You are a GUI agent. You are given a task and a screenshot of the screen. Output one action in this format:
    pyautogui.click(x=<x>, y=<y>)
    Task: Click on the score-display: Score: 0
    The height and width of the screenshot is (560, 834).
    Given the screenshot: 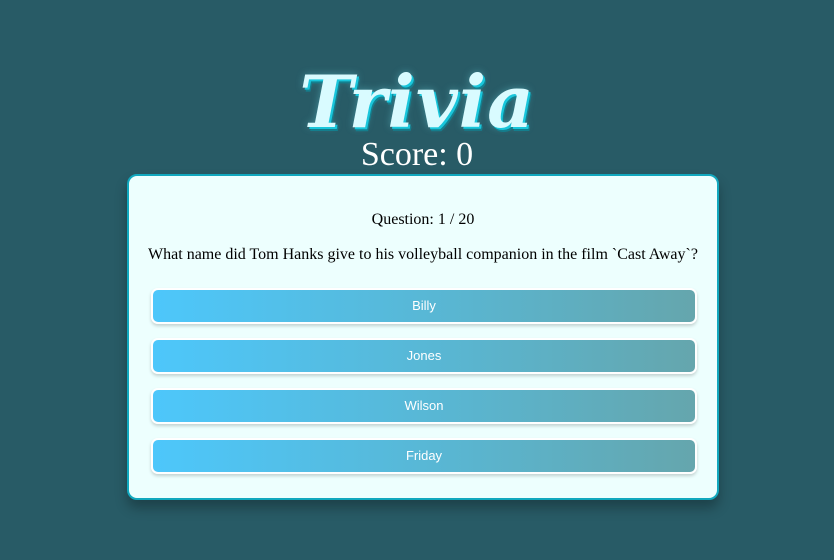 What is the action you would take?
    pyautogui.click(x=417, y=154)
    